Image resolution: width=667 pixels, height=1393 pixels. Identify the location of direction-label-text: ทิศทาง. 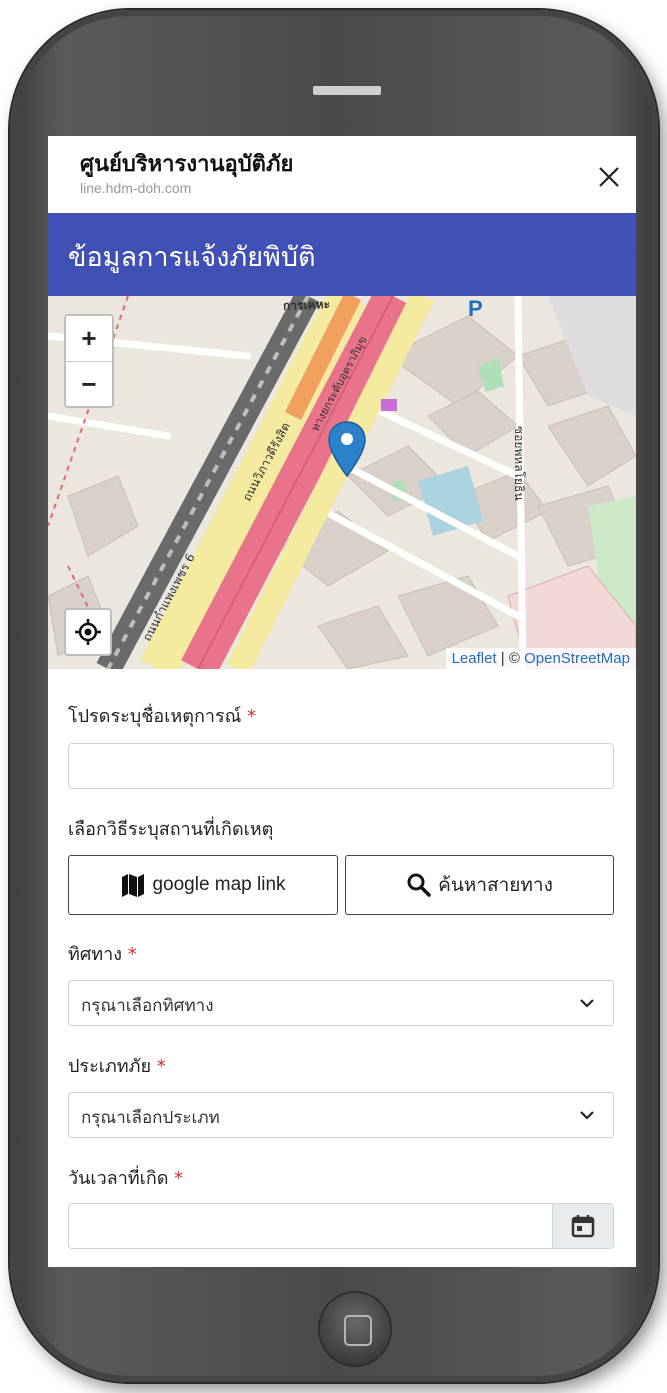
(95, 954).